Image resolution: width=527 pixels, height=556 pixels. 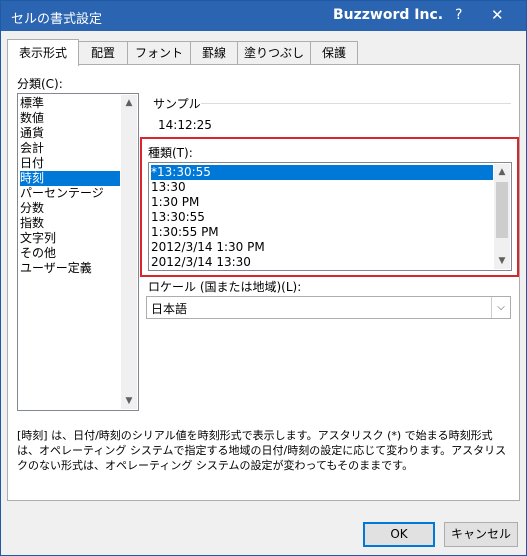 I want to click on close-icon: ✕, so click(x=497, y=15).